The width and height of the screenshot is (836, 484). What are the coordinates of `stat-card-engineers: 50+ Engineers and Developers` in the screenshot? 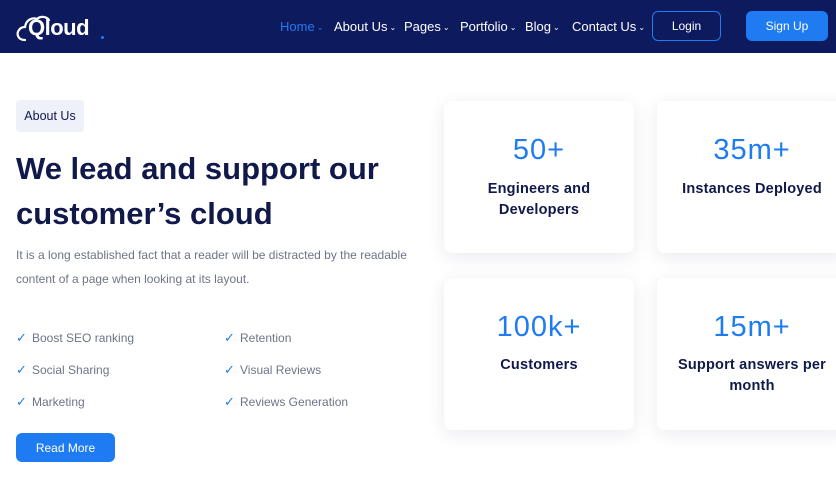 It's located at (539, 177).